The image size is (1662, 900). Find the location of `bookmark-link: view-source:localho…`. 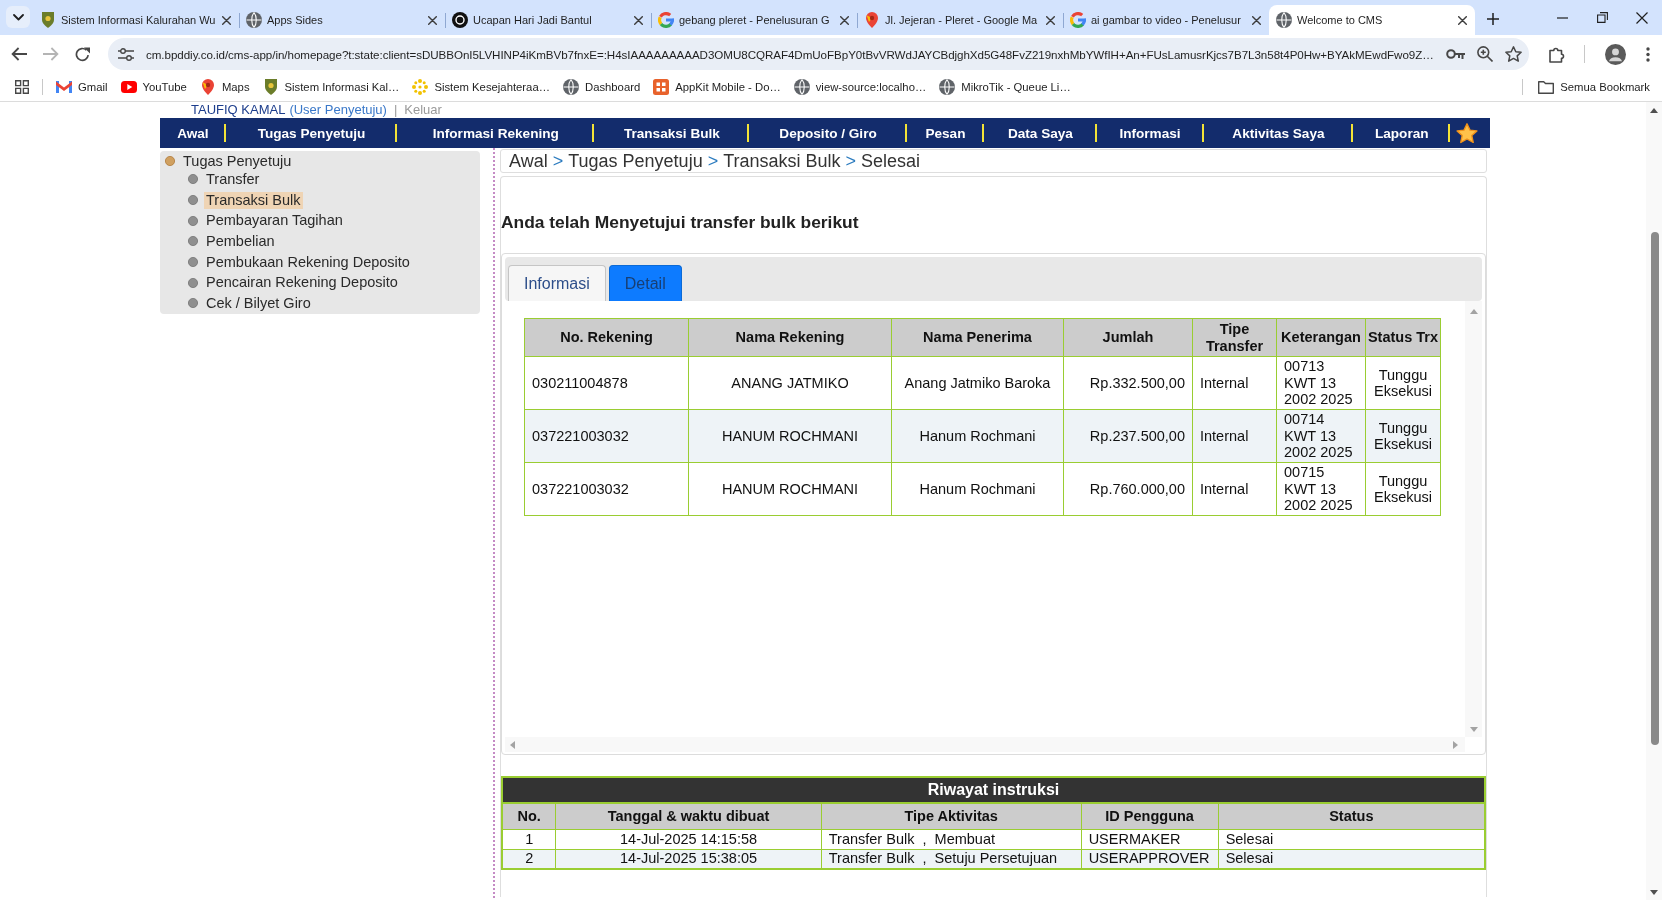

bookmark-link: view-source:localho… is located at coordinates (860, 87).